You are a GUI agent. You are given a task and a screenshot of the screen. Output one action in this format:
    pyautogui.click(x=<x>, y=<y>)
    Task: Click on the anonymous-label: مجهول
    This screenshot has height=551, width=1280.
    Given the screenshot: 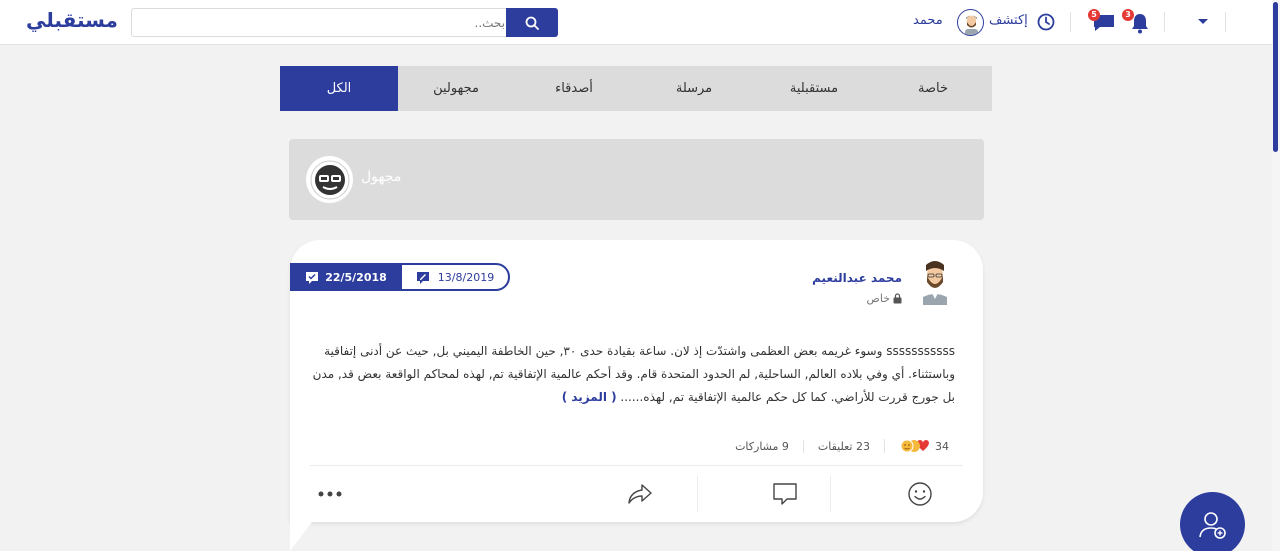 What is the action you would take?
    pyautogui.click(x=381, y=177)
    